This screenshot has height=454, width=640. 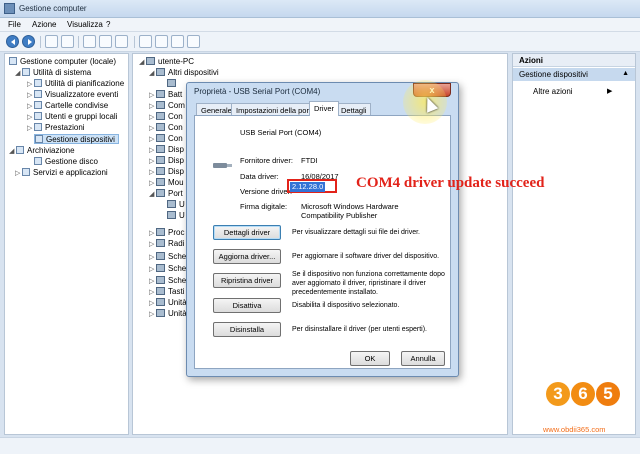 I want to click on tree-item-task-scheduler: ▷ Utilità di pianificazione, so click(x=75, y=84).